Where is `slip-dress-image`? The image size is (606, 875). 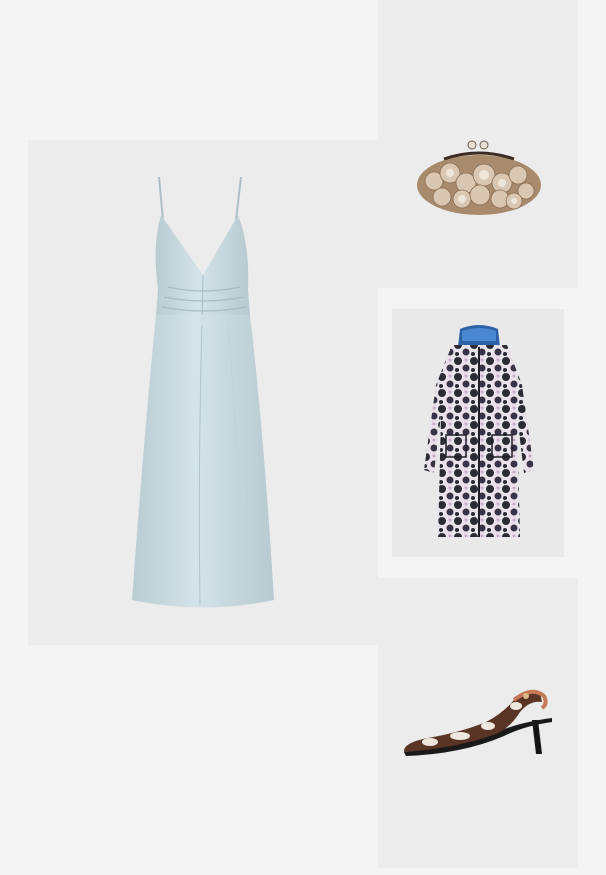 slip-dress-image is located at coordinates (203, 392).